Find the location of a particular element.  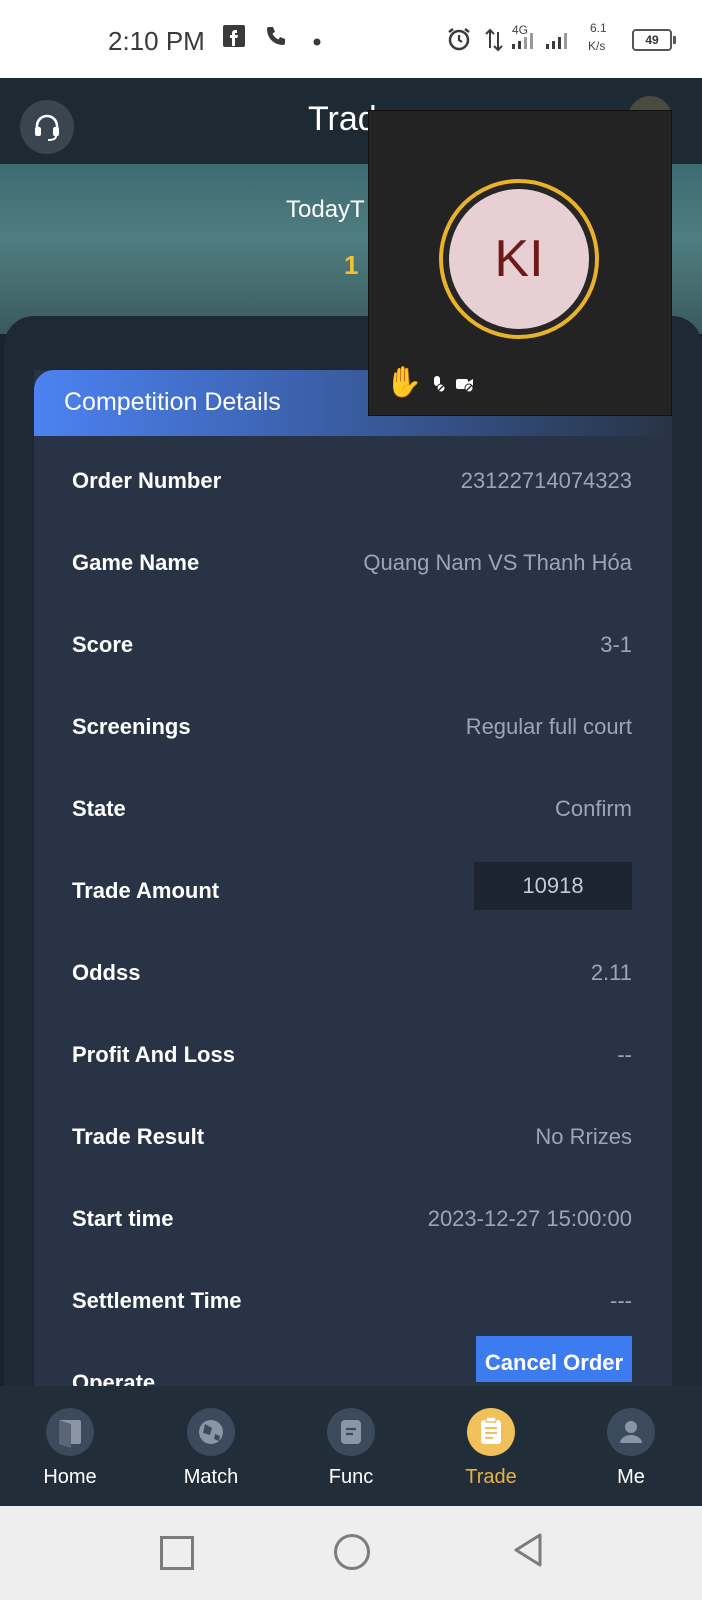

back-button is located at coordinates (528, 1552).